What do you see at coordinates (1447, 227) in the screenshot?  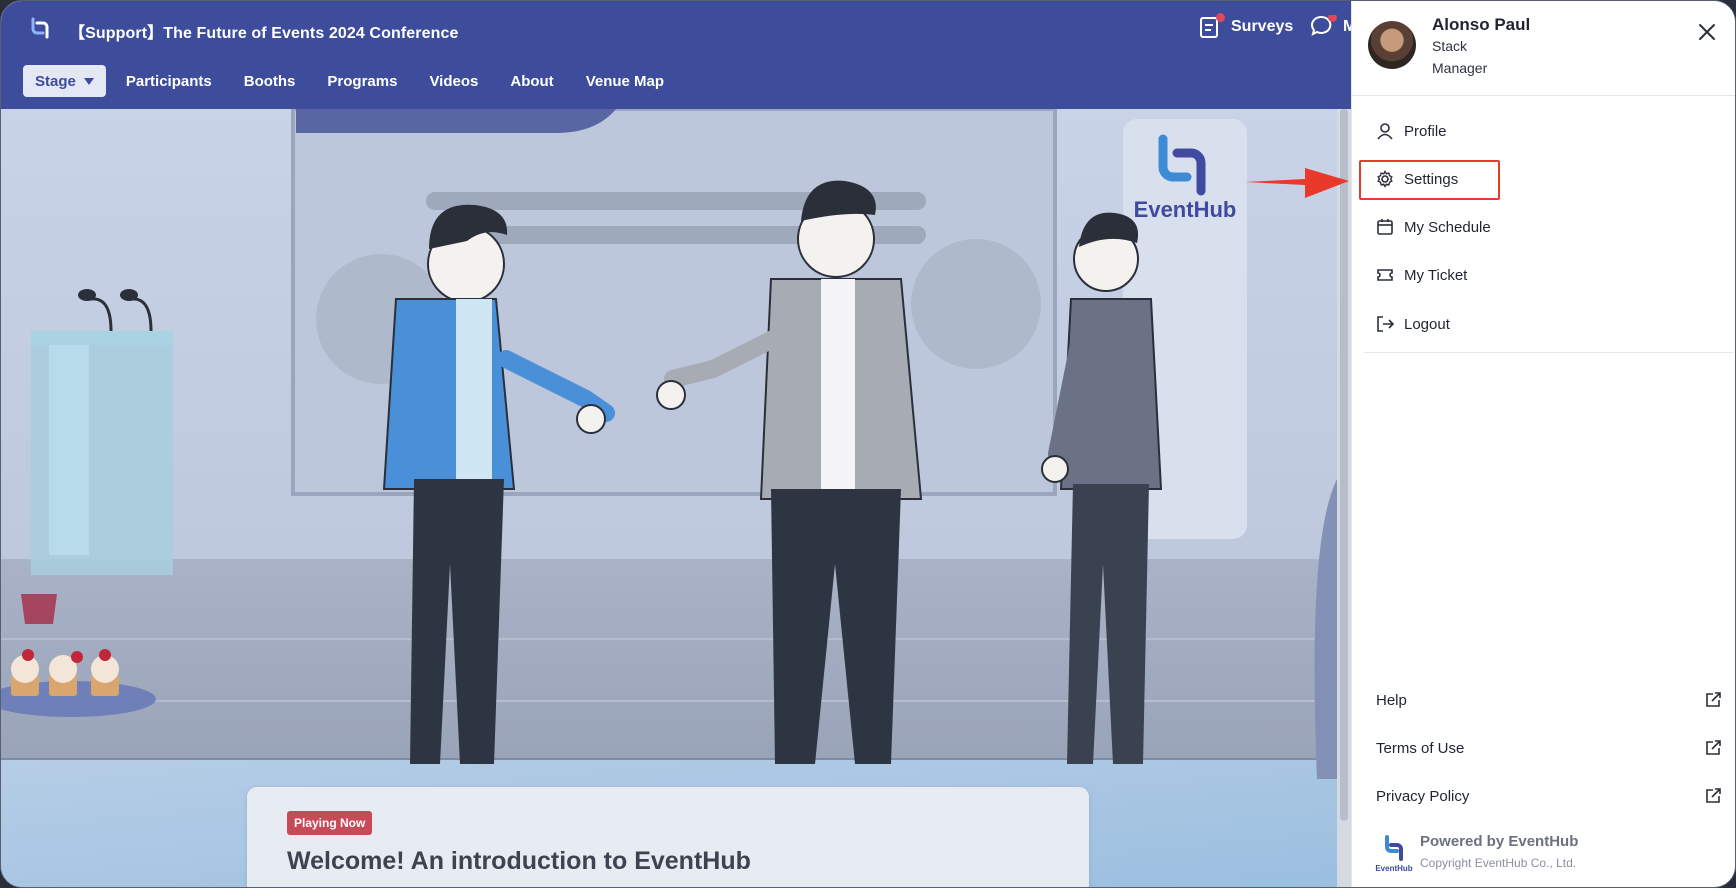 I see `menu-item-my-schedule-label: My Schedule` at bounding box center [1447, 227].